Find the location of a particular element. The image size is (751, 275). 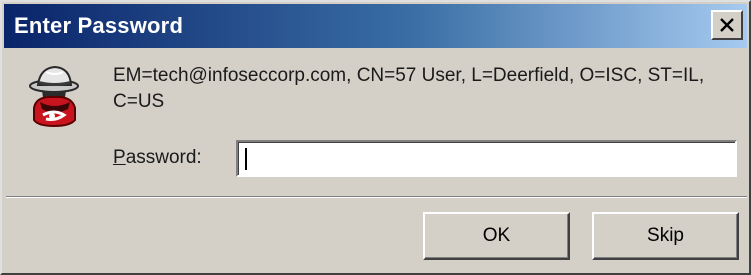

close-button is located at coordinates (727, 25).